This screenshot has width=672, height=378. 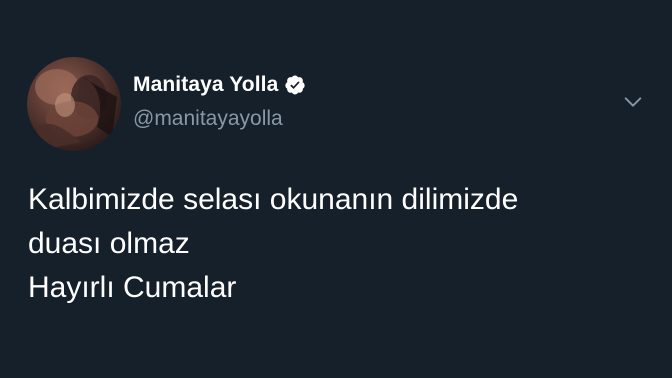 I want to click on chevron-down-icon, so click(x=633, y=102).